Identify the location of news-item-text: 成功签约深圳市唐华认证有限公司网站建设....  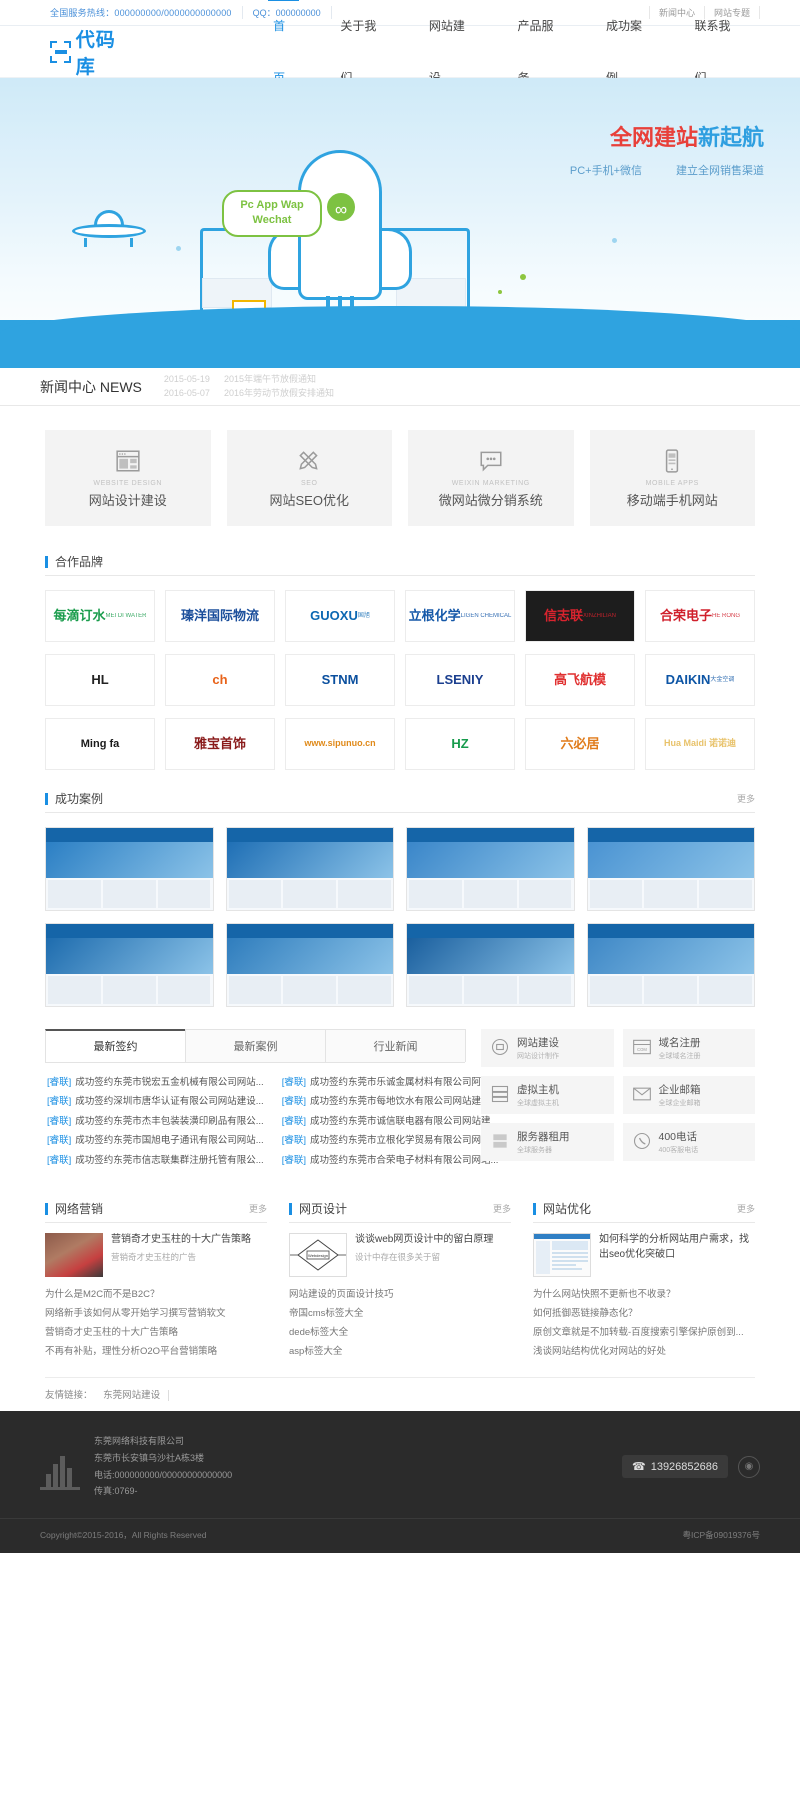
(169, 1102).